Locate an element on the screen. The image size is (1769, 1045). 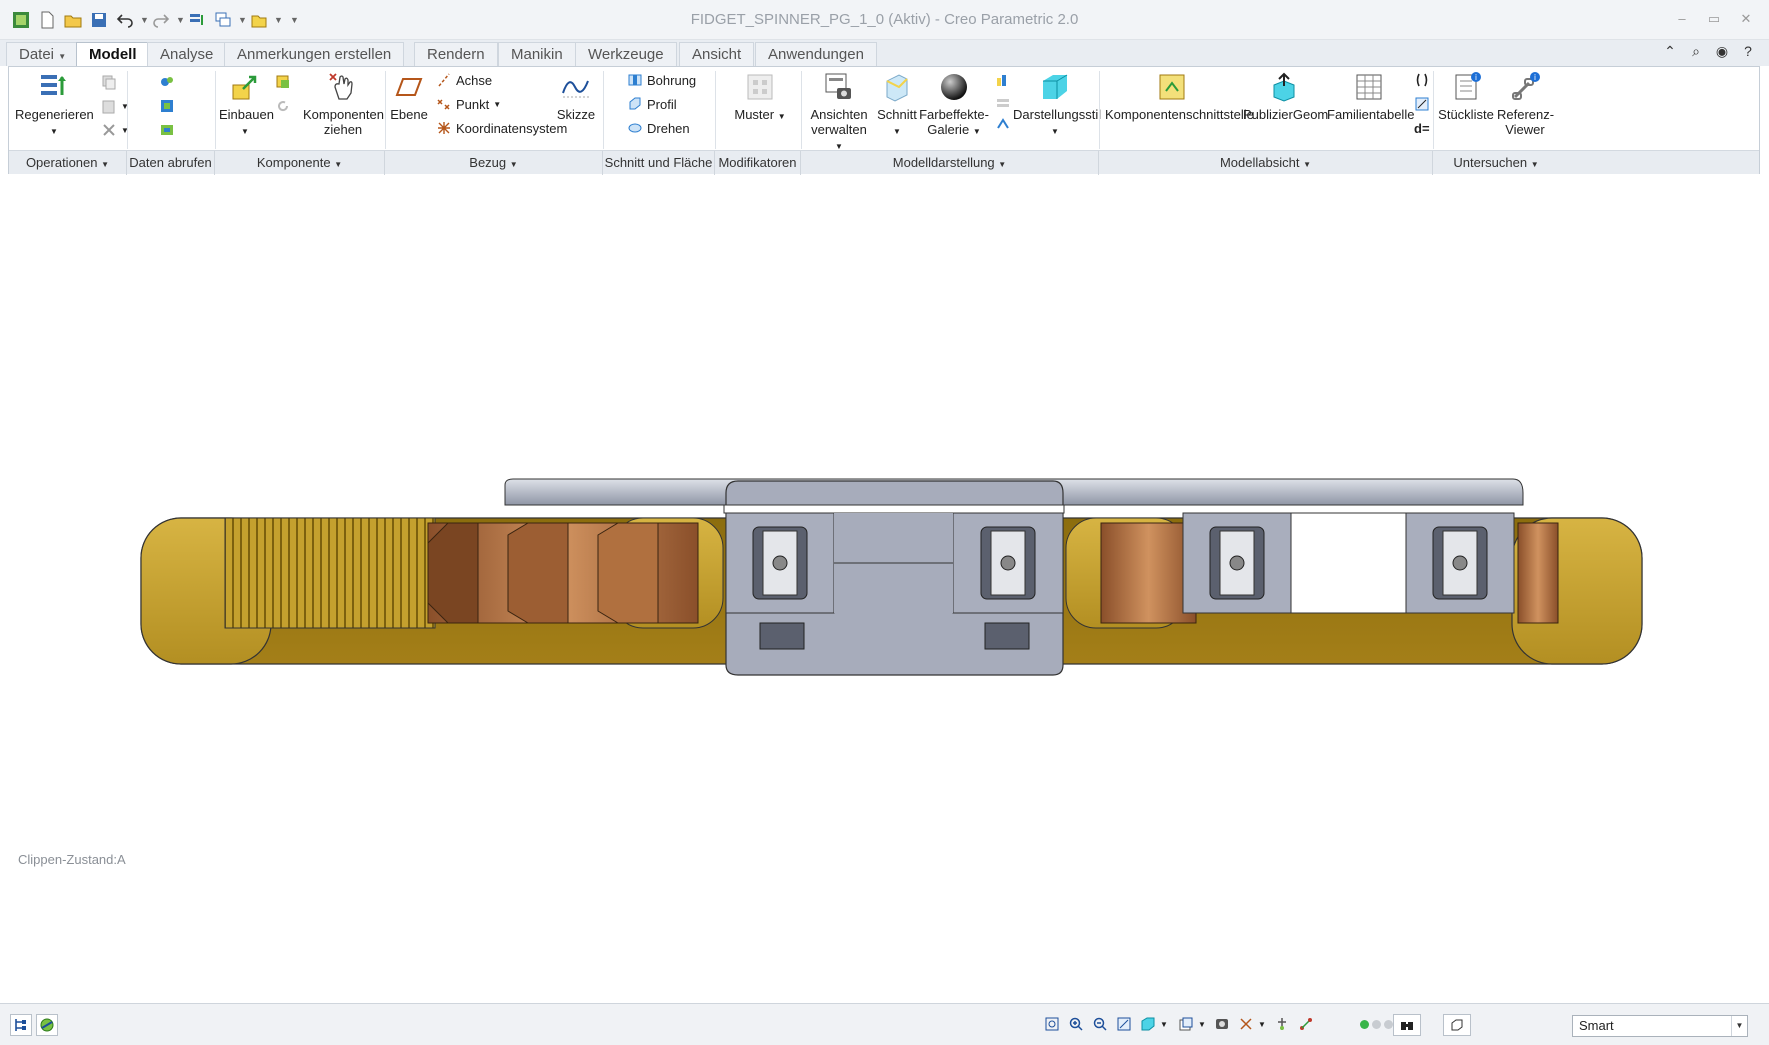
publiziergeom-button: PublizierGeom is located at coordinates (1285, 96).